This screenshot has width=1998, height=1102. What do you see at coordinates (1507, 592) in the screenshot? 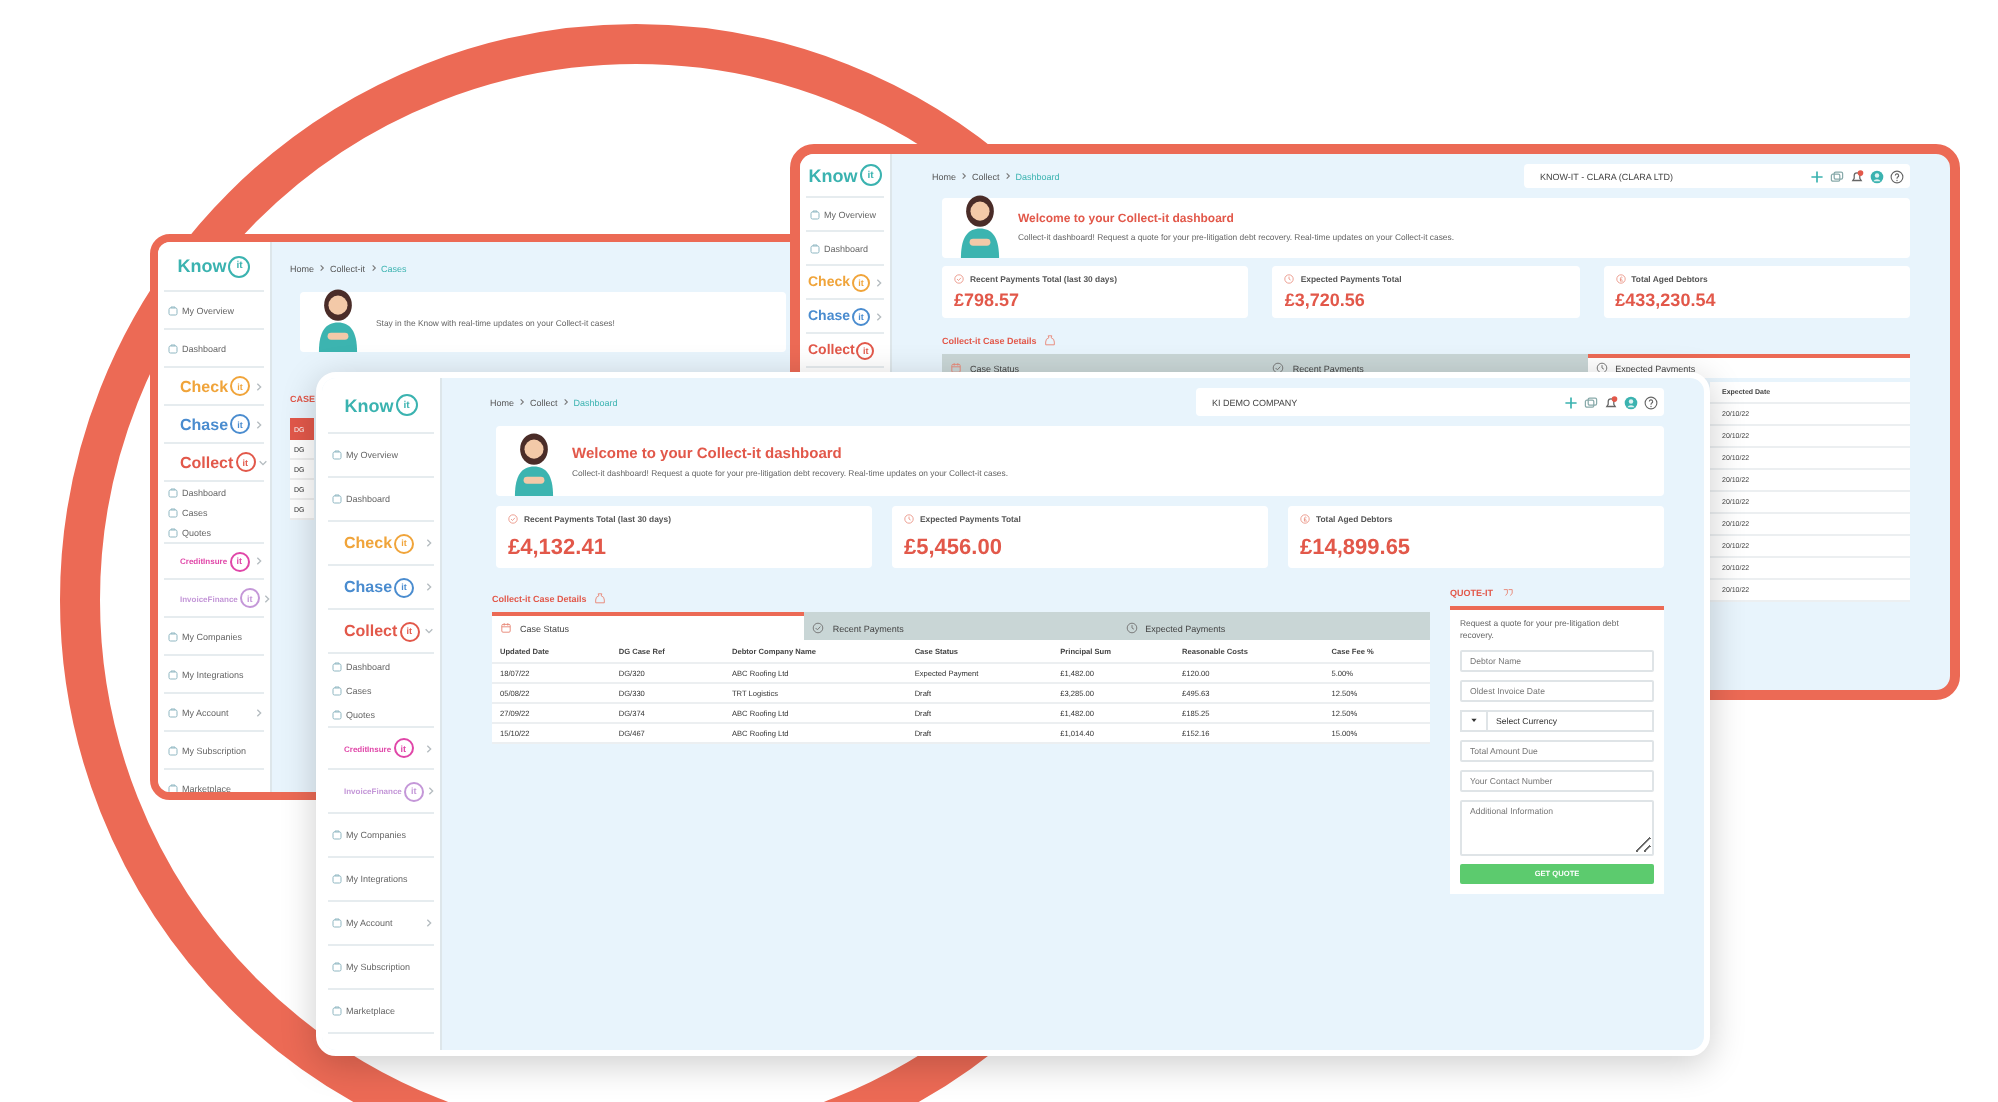
I see `quote-icon` at bounding box center [1507, 592].